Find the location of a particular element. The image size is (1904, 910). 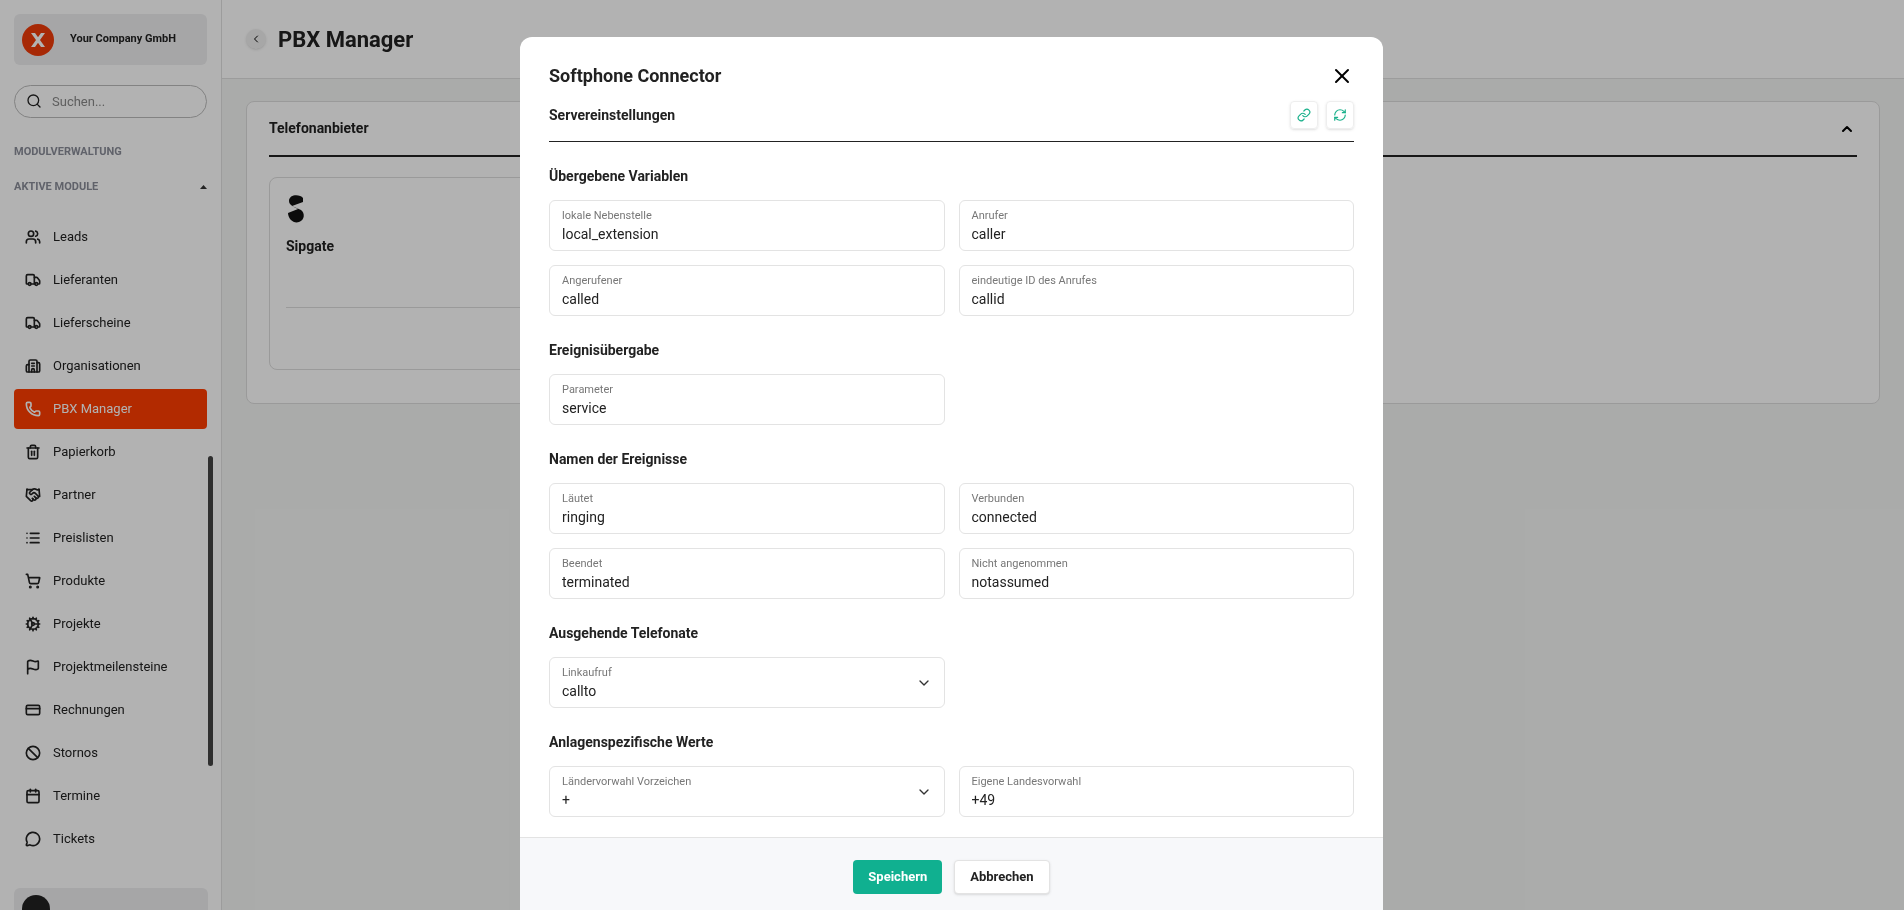

sidebar-item: Papierkorb is located at coordinates (110, 452).